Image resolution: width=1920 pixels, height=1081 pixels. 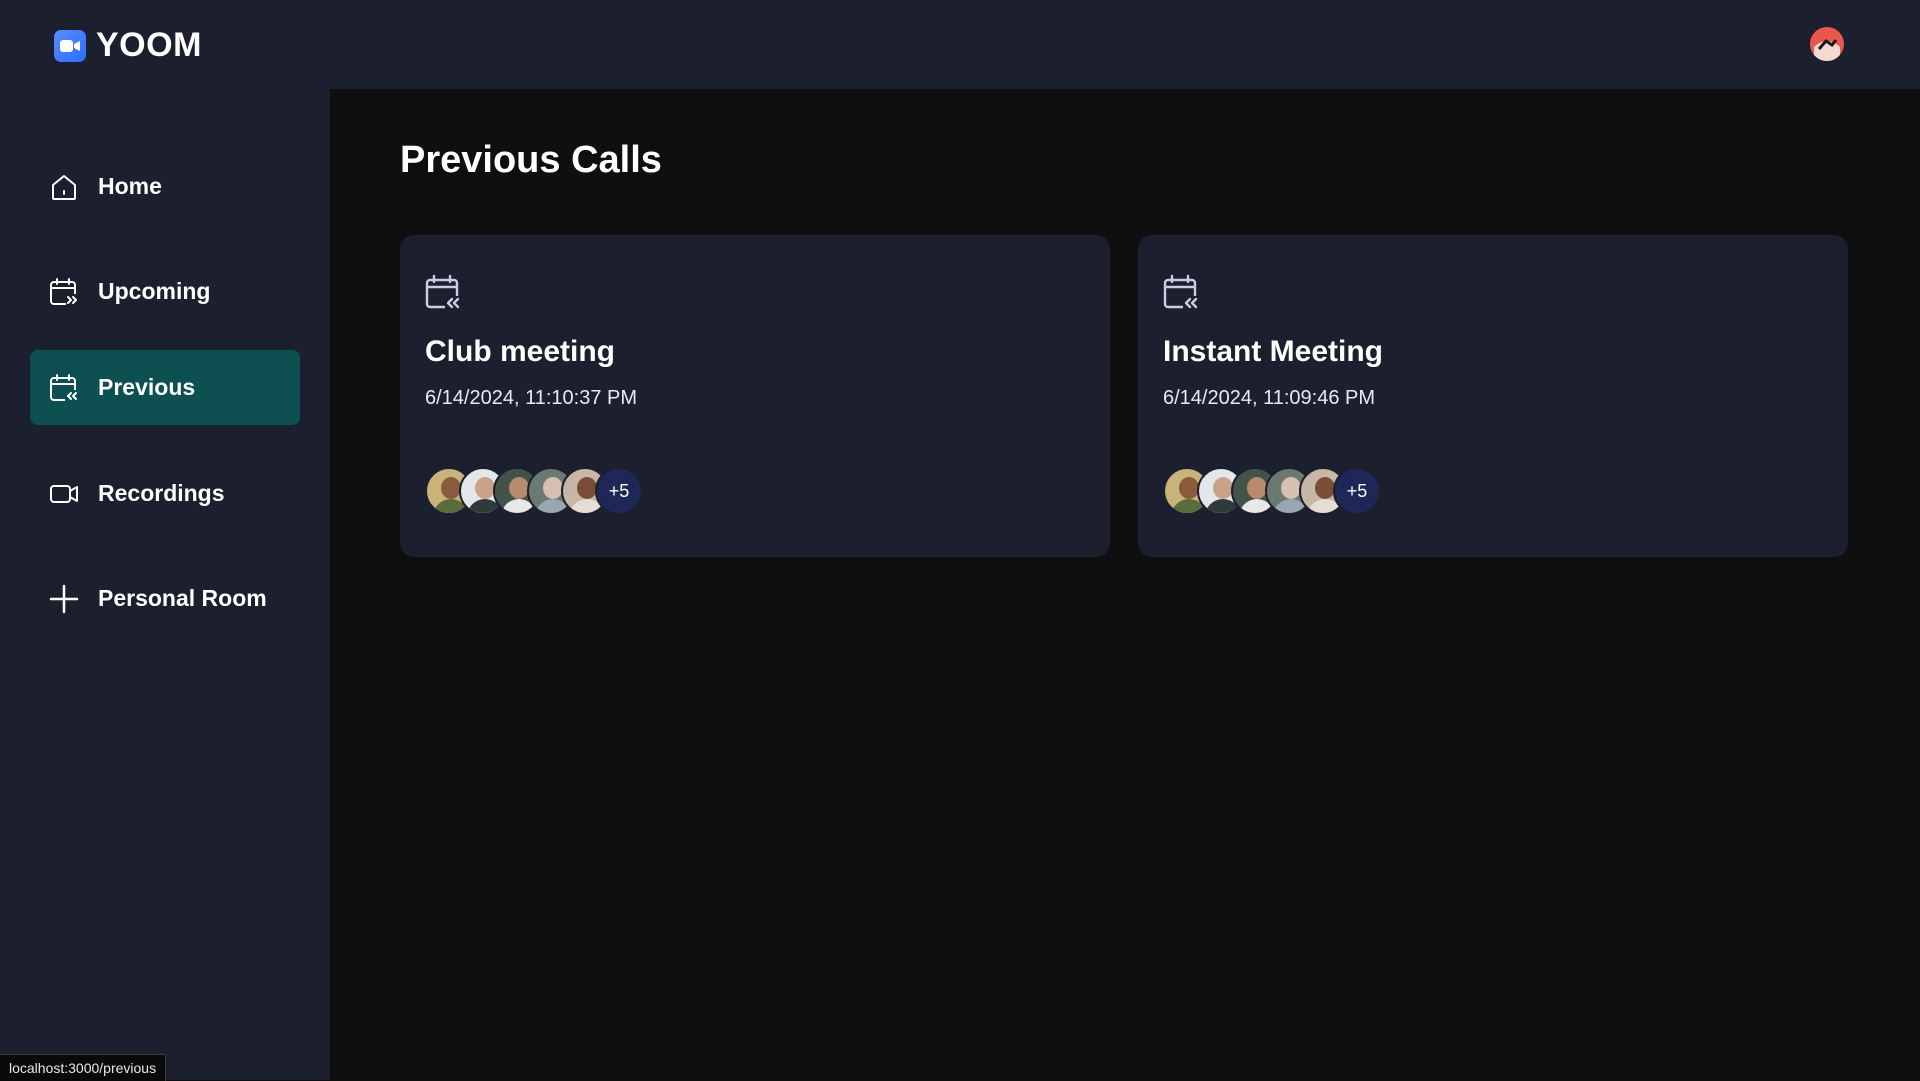 What do you see at coordinates (161, 493) in the screenshot?
I see `sidebar-item-label: Recordings` at bounding box center [161, 493].